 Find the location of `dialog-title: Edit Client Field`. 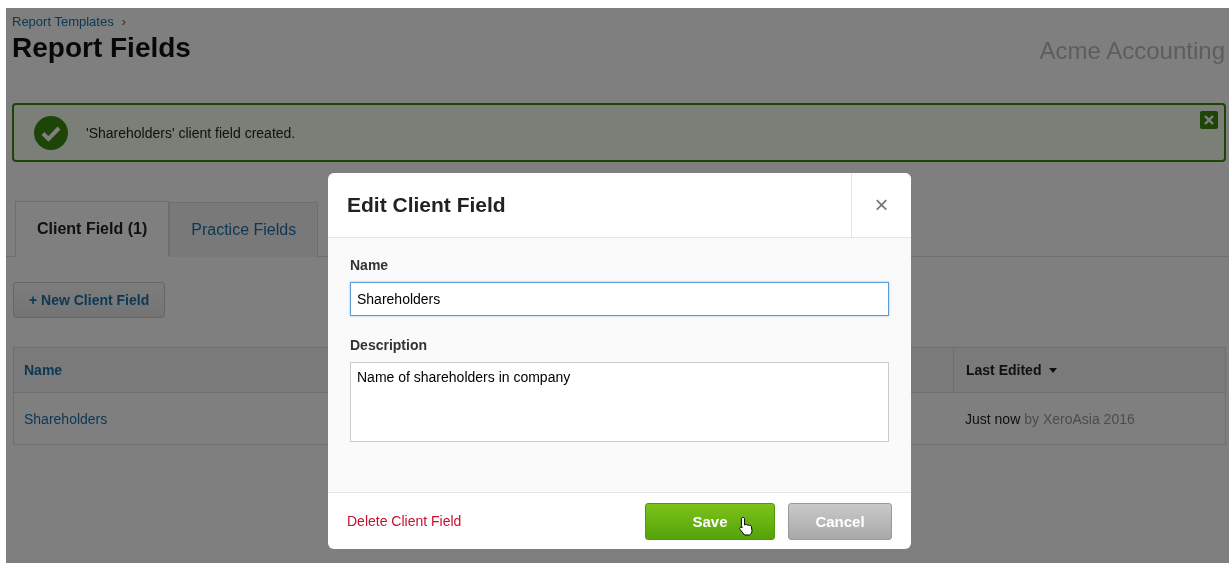

dialog-title: Edit Client Field is located at coordinates (426, 205).